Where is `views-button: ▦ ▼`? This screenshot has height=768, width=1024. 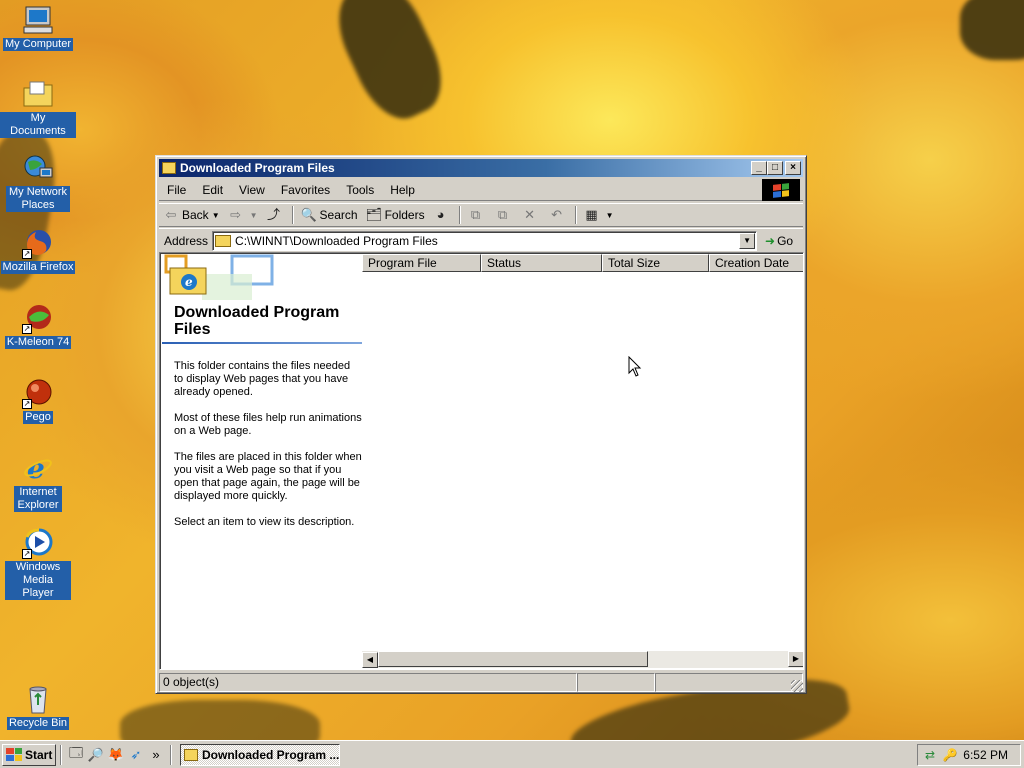
views-button: ▦ ▼ is located at coordinates (599, 215).